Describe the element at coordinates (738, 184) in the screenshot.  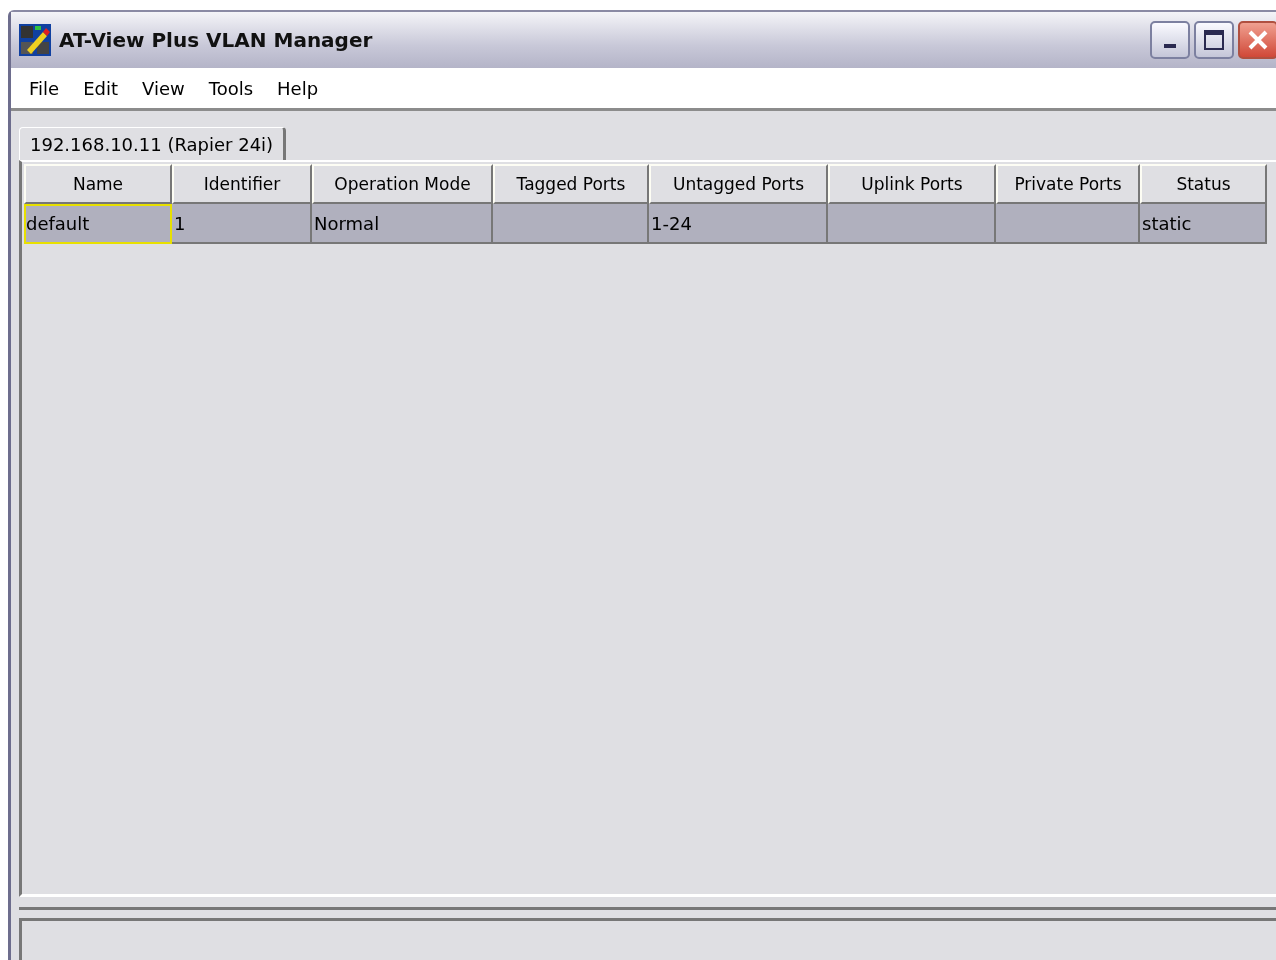
I see `column-header: Untagged Ports` at that location.